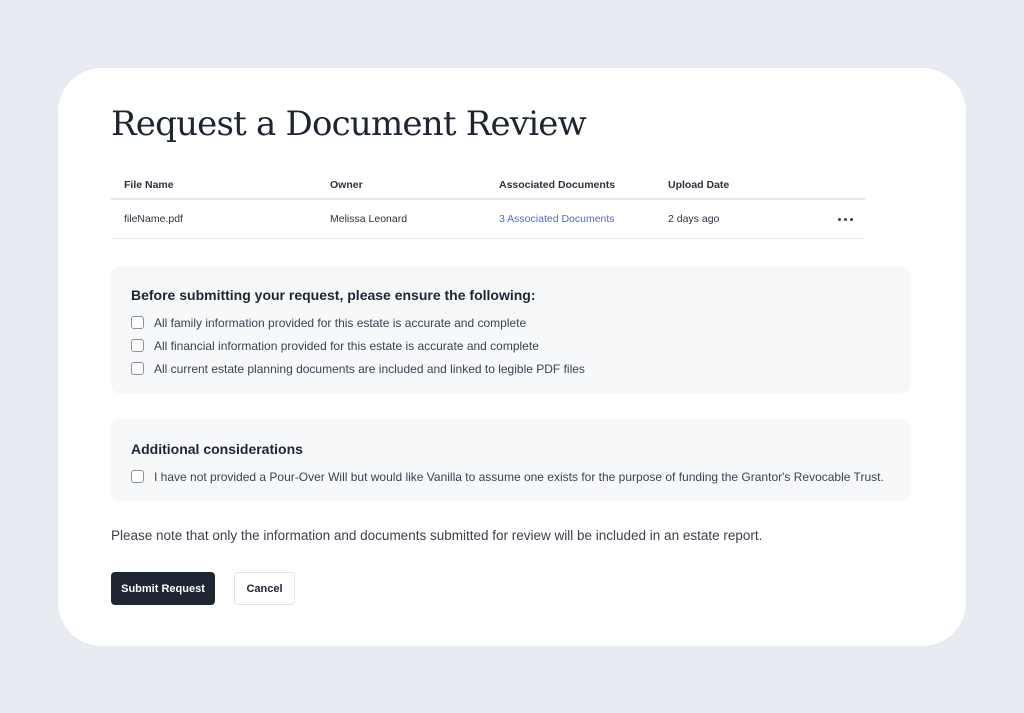  What do you see at coordinates (845, 219) in the screenshot?
I see `more-horizontal-icon` at bounding box center [845, 219].